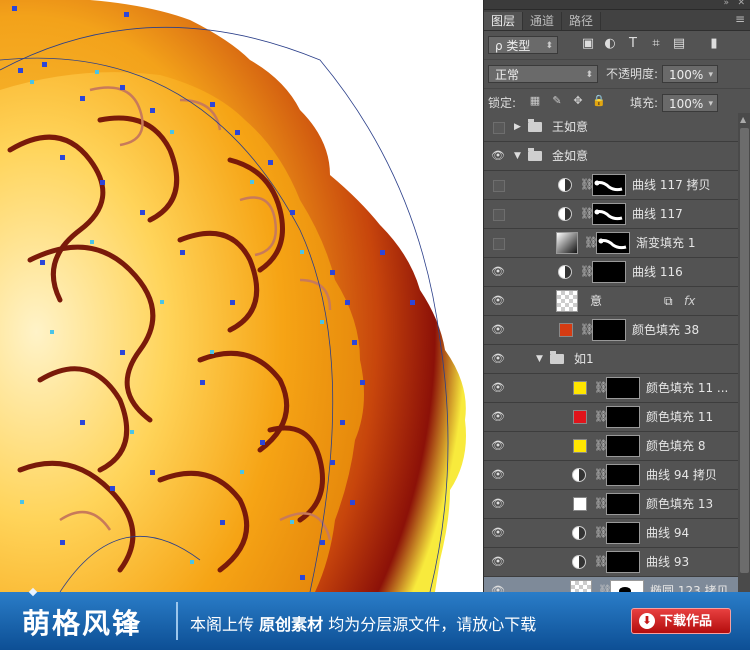 The image size is (750, 650). What do you see at coordinates (679, 44) in the screenshot?
I see `smart-object-filter-icon: ▤` at bounding box center [679, 44].